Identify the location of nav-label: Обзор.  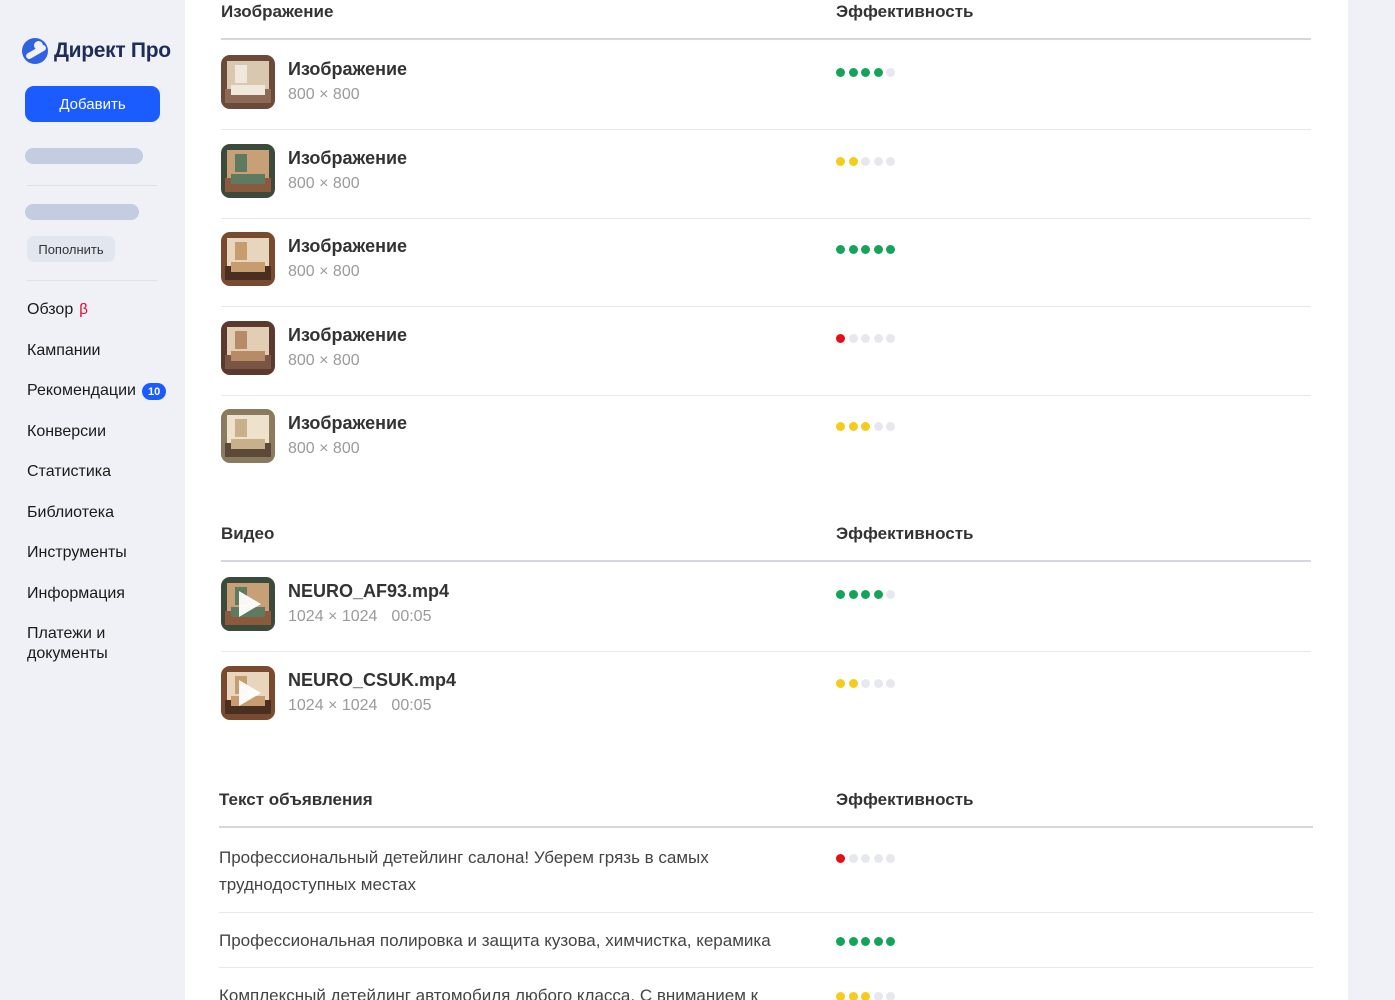
(50, 309).